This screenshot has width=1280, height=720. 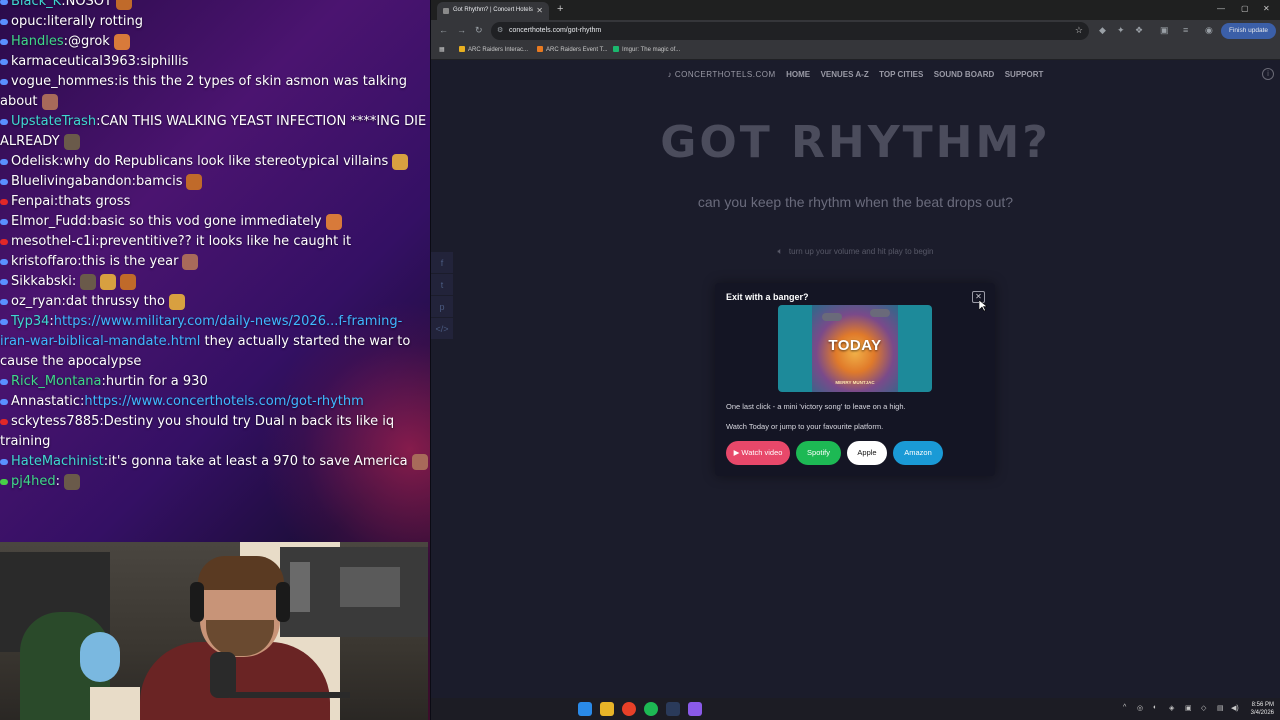 What do you see at coordinates (493, 11) in the screenshot?
I see `tab-got-rhythm: Got Rhythm? | Concert Hotels ✕` at bounding box center [493, 11].